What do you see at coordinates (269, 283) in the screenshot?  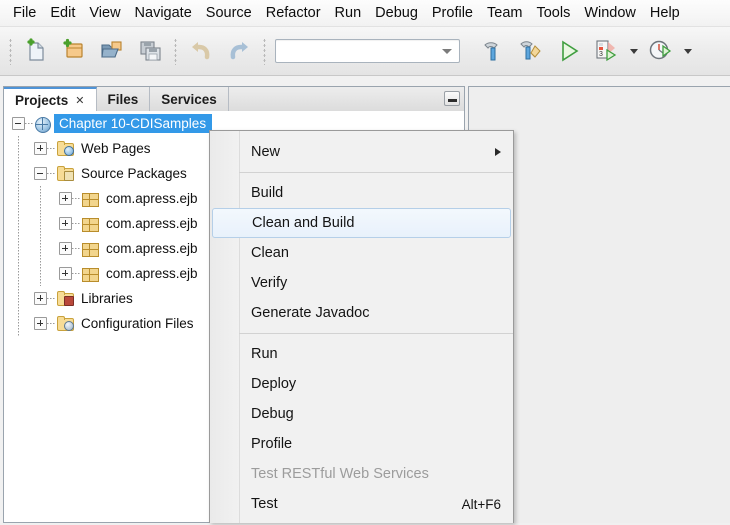 I see `context-menu-item-label: Verify` at bounding box center [269, 283].